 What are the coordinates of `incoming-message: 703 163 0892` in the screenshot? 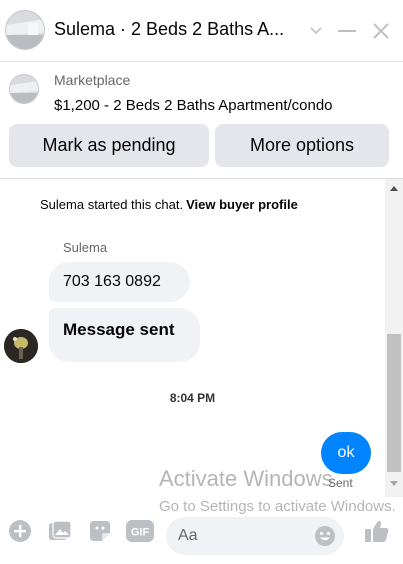 It's located at (119, 282).